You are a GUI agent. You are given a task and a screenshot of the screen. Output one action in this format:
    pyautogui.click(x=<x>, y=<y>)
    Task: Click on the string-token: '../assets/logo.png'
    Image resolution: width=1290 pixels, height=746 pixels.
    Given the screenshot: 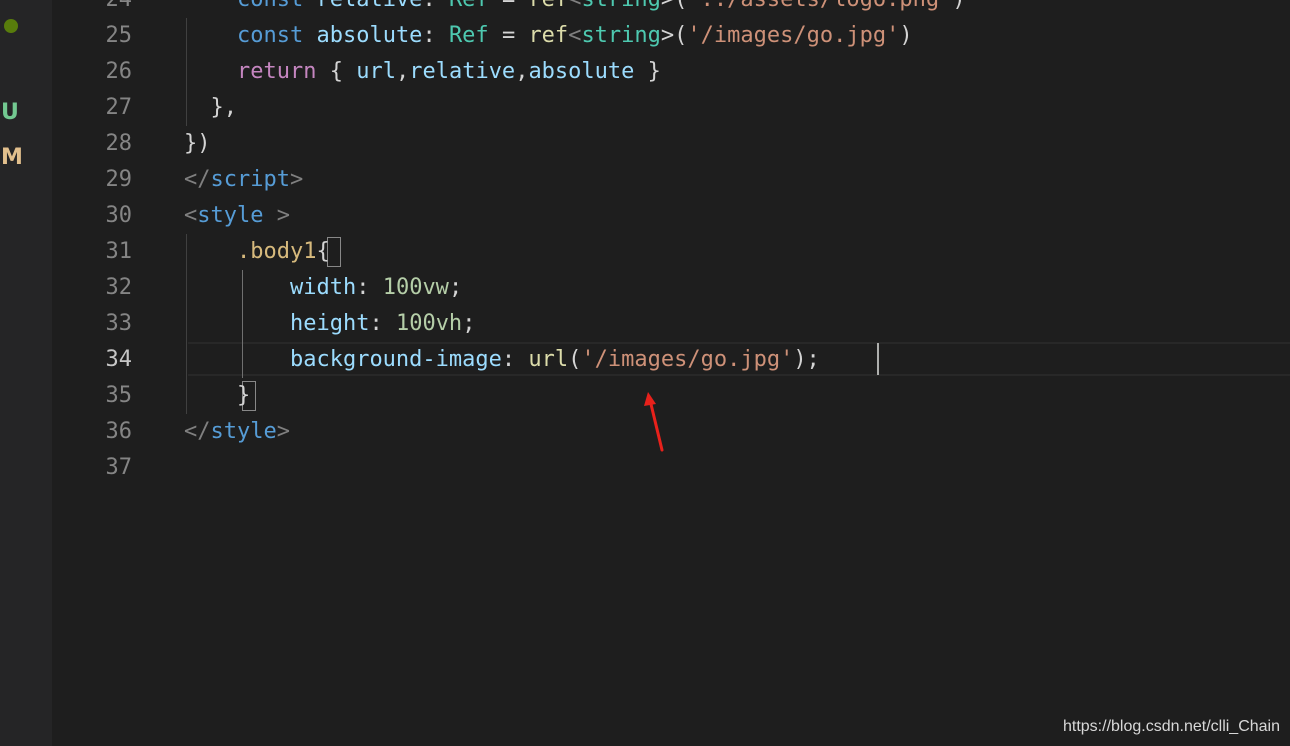 What is the action you would take?
    pyautogui.click(x=819, y=6)
    